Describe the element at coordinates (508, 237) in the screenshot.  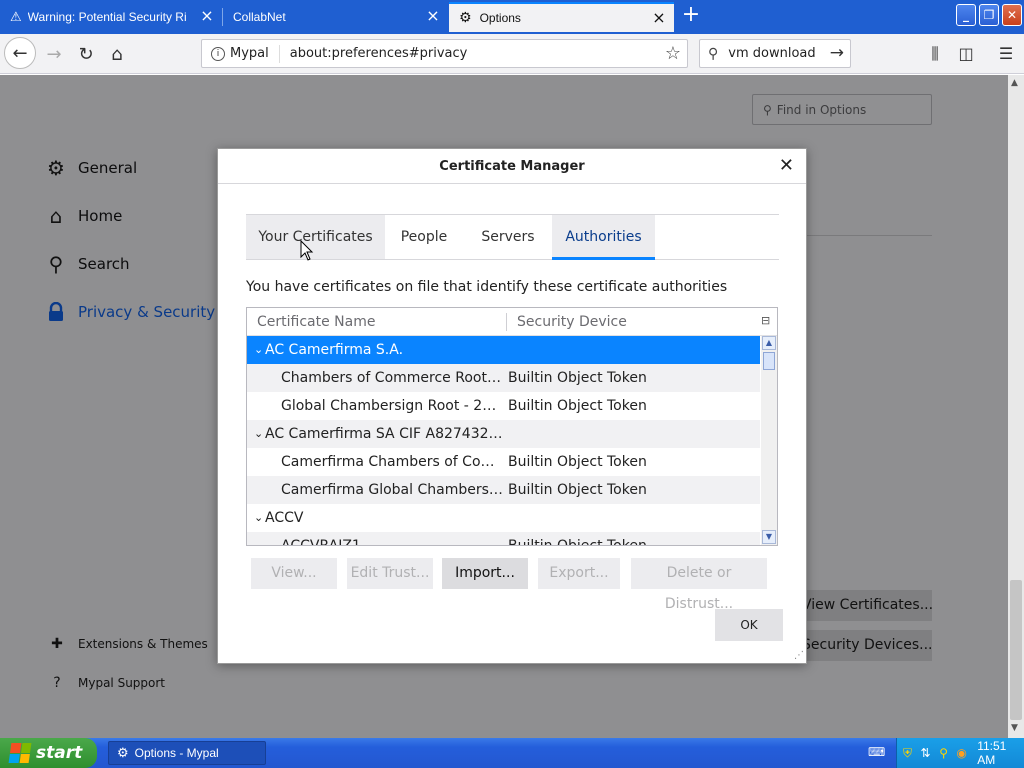
I see `tab-servers: Servers` at that location.